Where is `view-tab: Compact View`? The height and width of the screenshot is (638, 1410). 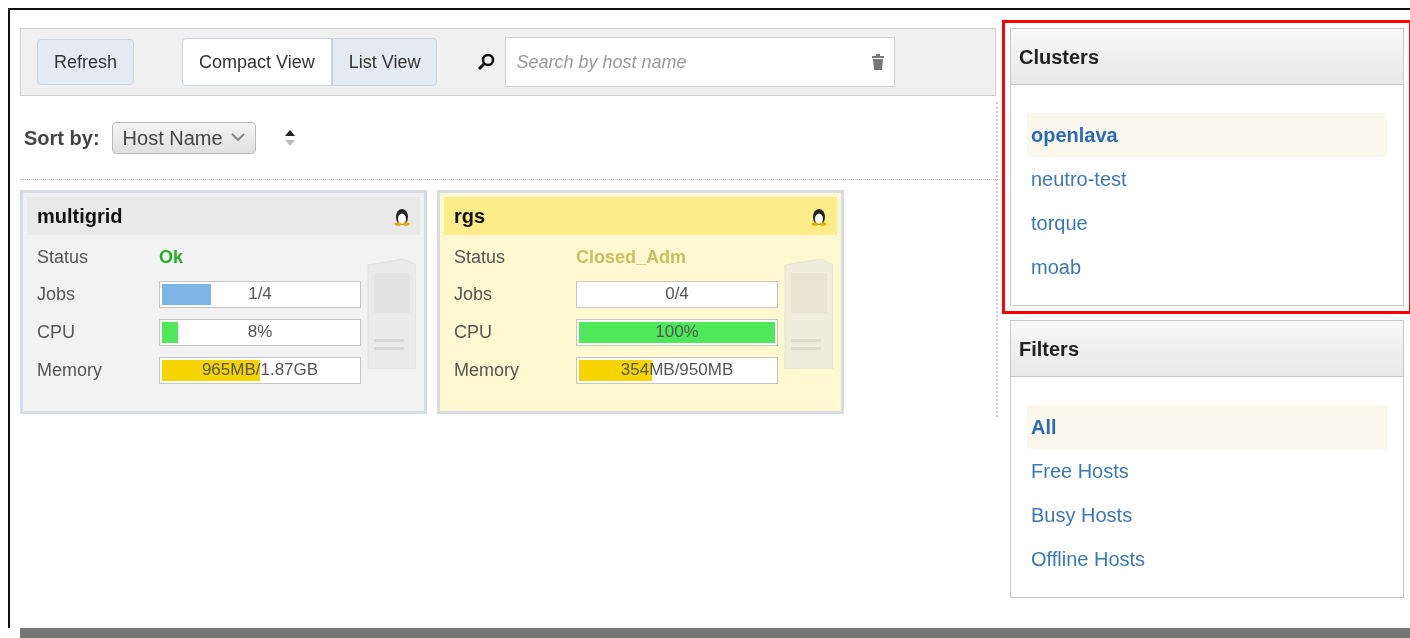
view-tab: Compact View is located at coordinates (257, 62).